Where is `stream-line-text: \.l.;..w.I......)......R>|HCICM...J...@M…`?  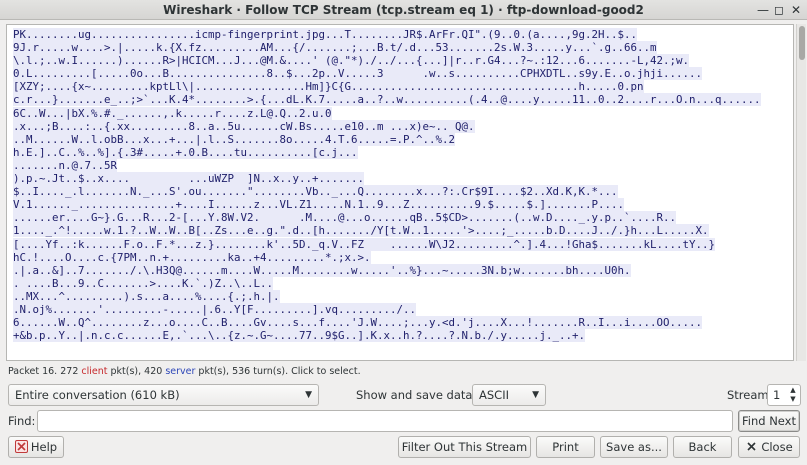
stream-line-text: \.l.;..w.I......)......R>|HCICM...J...@M… is located at coordinates (351, 61).